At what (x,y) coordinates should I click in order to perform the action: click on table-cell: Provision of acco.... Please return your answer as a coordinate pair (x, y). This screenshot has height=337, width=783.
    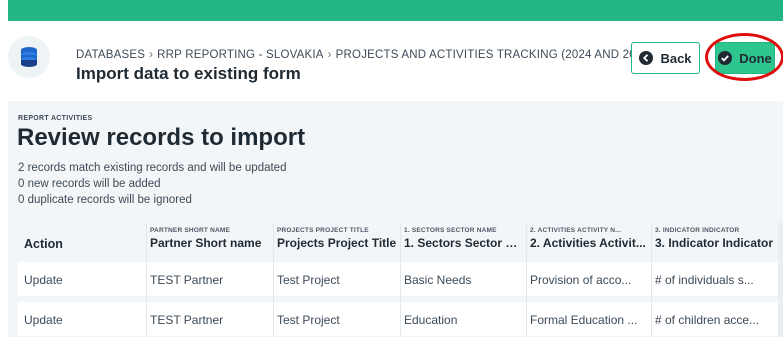
    Looking at the image, I should click on (581, 280).